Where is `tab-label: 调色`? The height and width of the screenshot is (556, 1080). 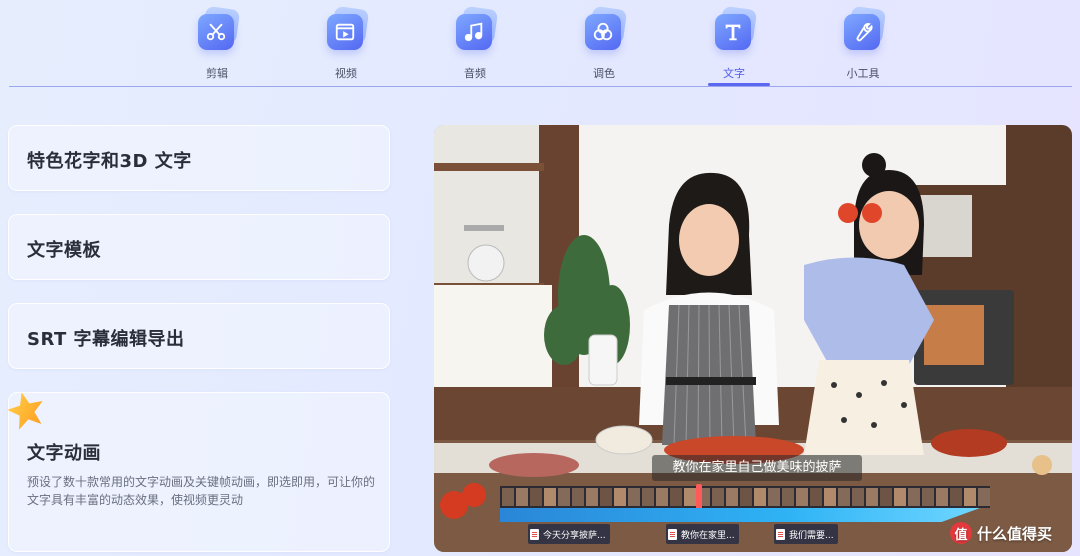 tab-label: 调色 is located at coordinates (604, 73).